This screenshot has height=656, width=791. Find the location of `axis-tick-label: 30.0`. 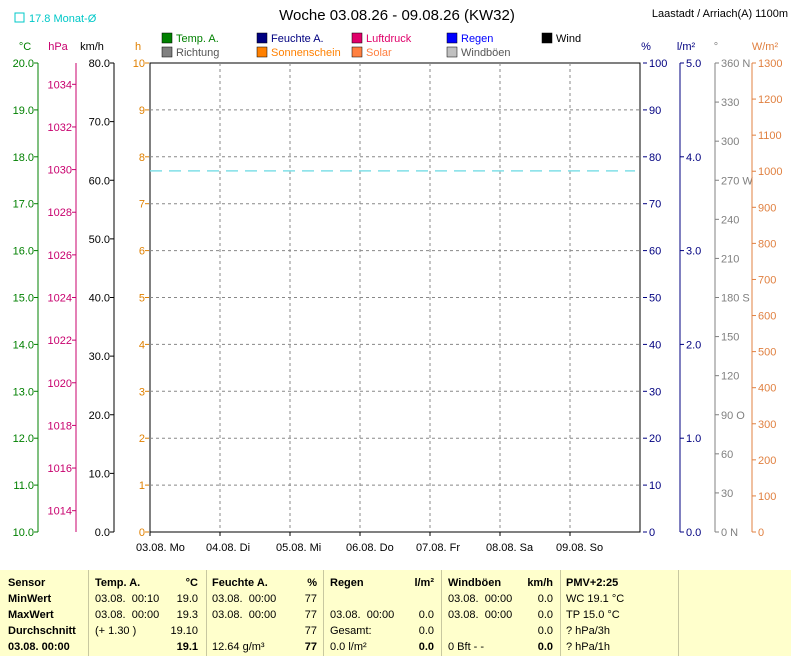

axis-tick-label: 30.0 is located at coordinates (99, 357).